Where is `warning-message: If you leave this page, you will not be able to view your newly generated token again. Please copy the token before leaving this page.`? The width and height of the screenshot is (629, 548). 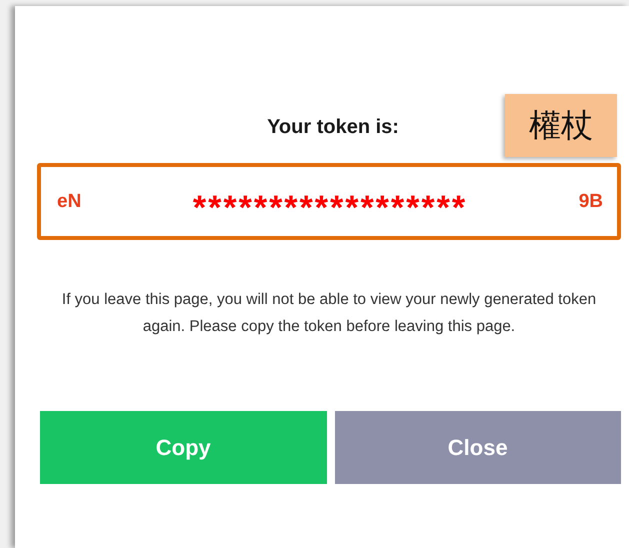 warning-message: If you leave this page, you will not be able to view your newly generated token again. Please copy the token before leaving this page. is located at coordinates (329, 313).